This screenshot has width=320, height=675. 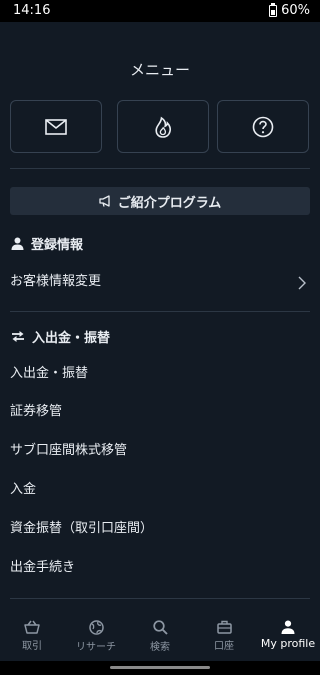 What do you see at coordinates (160, 11) in the screenshot?
I see `status-bar: 14:16 60%` at bounding box center [160, 11].